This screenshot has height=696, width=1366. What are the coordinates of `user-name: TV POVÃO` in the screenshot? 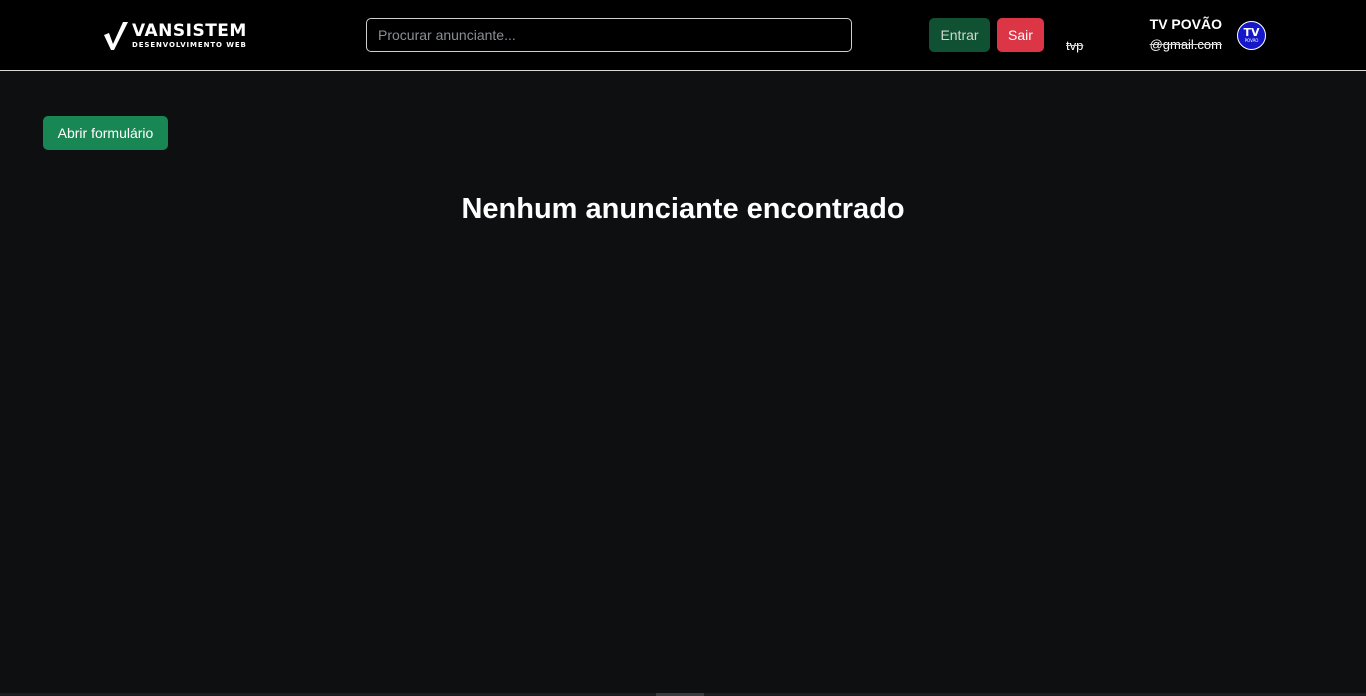 It's located at (1185, 24).